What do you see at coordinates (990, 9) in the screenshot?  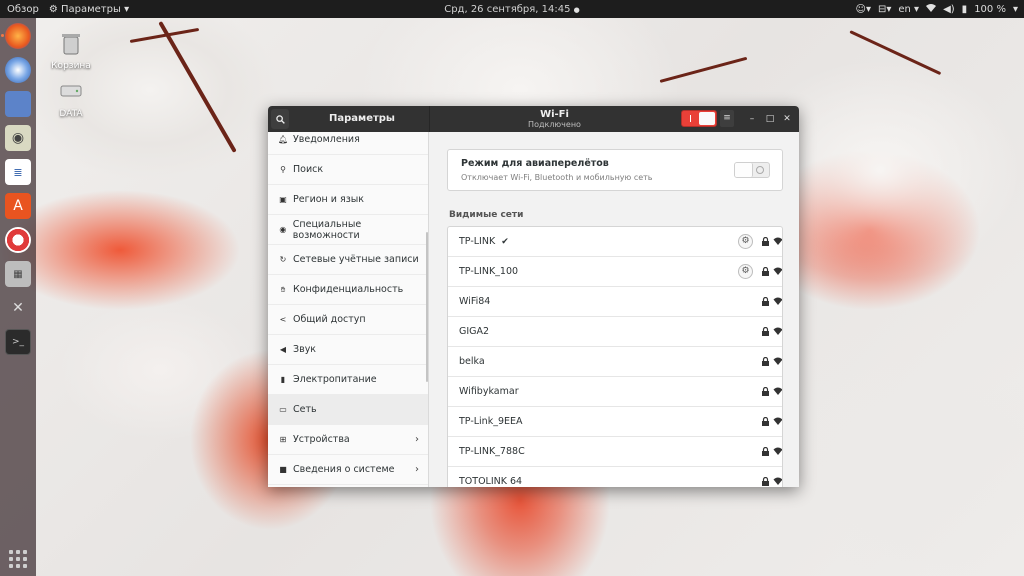 I see `battery-percent: 100 %` at bounding box center [990, 9].